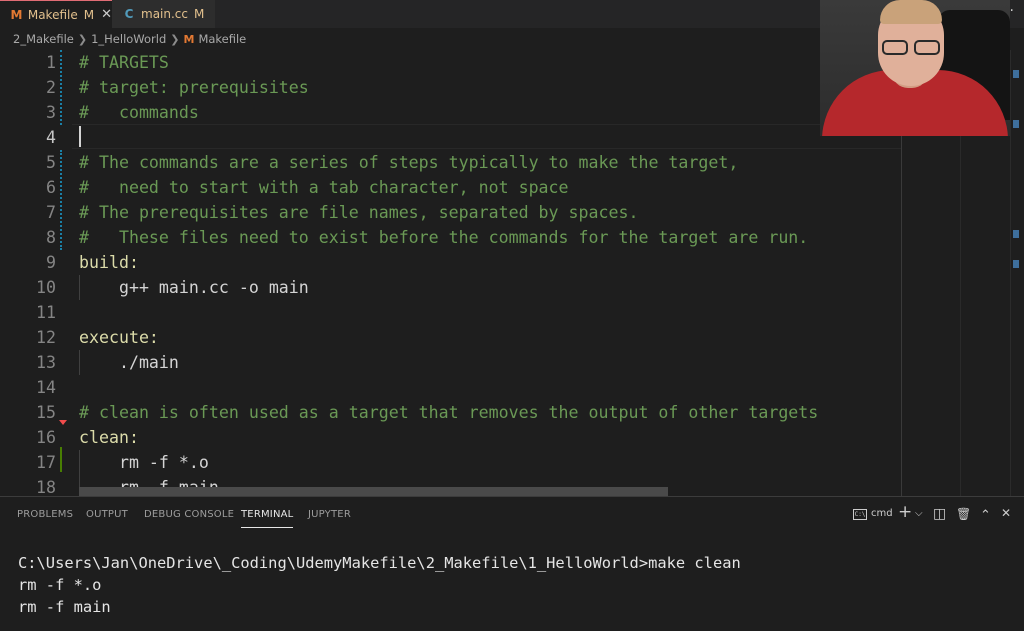 This screenshot has width=1024, height=631. I want to click on code-text: # TARGETS, so click(124, 62).